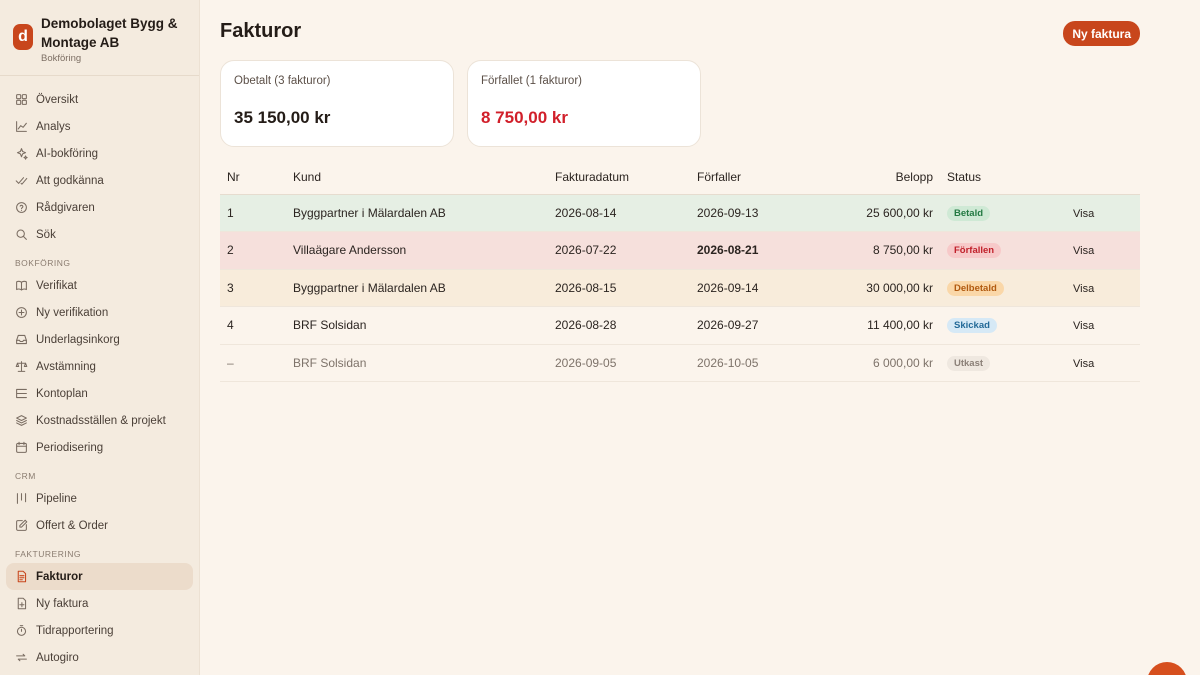 Image resolution: width=1200 pixels, height=675 pixels. I want to click on sidebar-item-att-godkanna: Att godkänna, so click(99, 180).